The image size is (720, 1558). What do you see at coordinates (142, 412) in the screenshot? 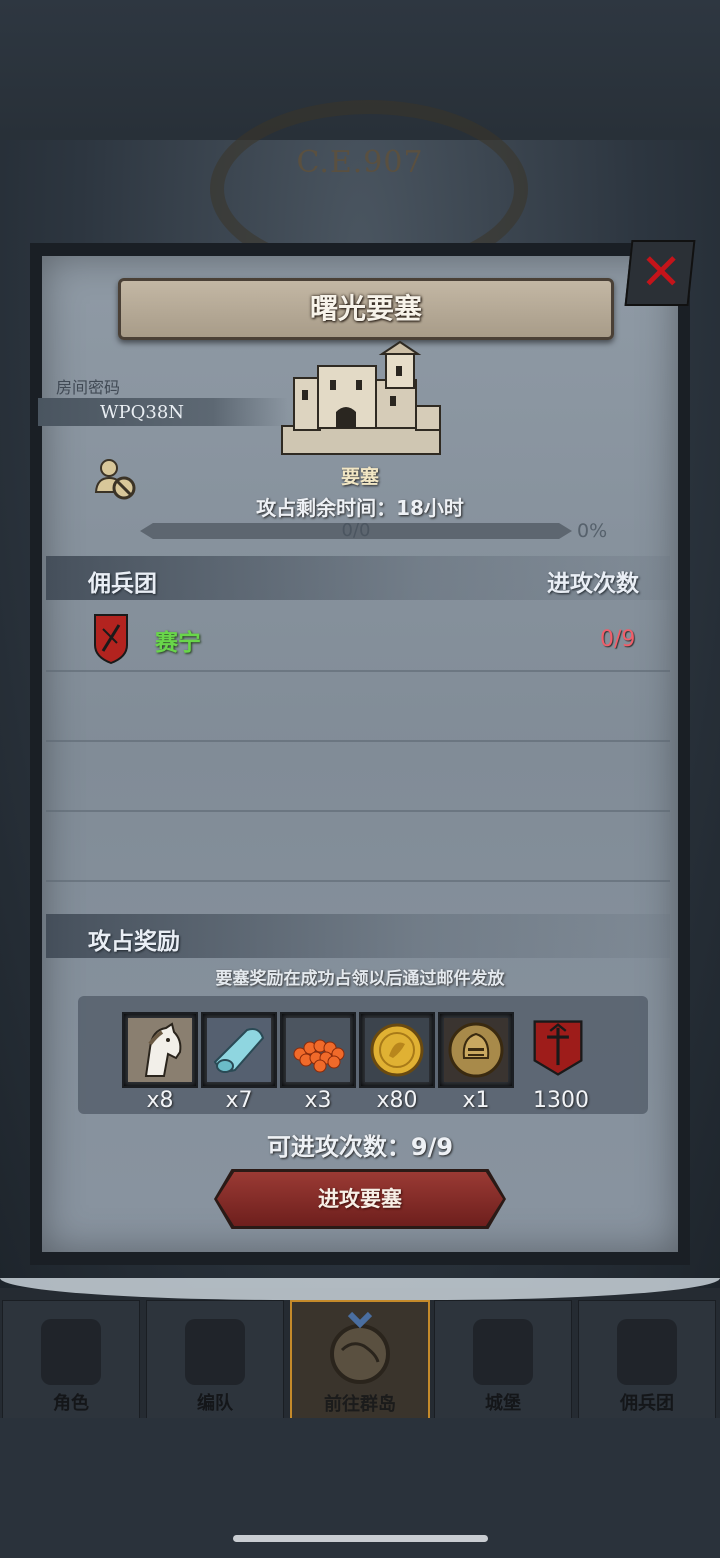
I see `room-password-value: WPQ38N` at bounding box center [142, 412].